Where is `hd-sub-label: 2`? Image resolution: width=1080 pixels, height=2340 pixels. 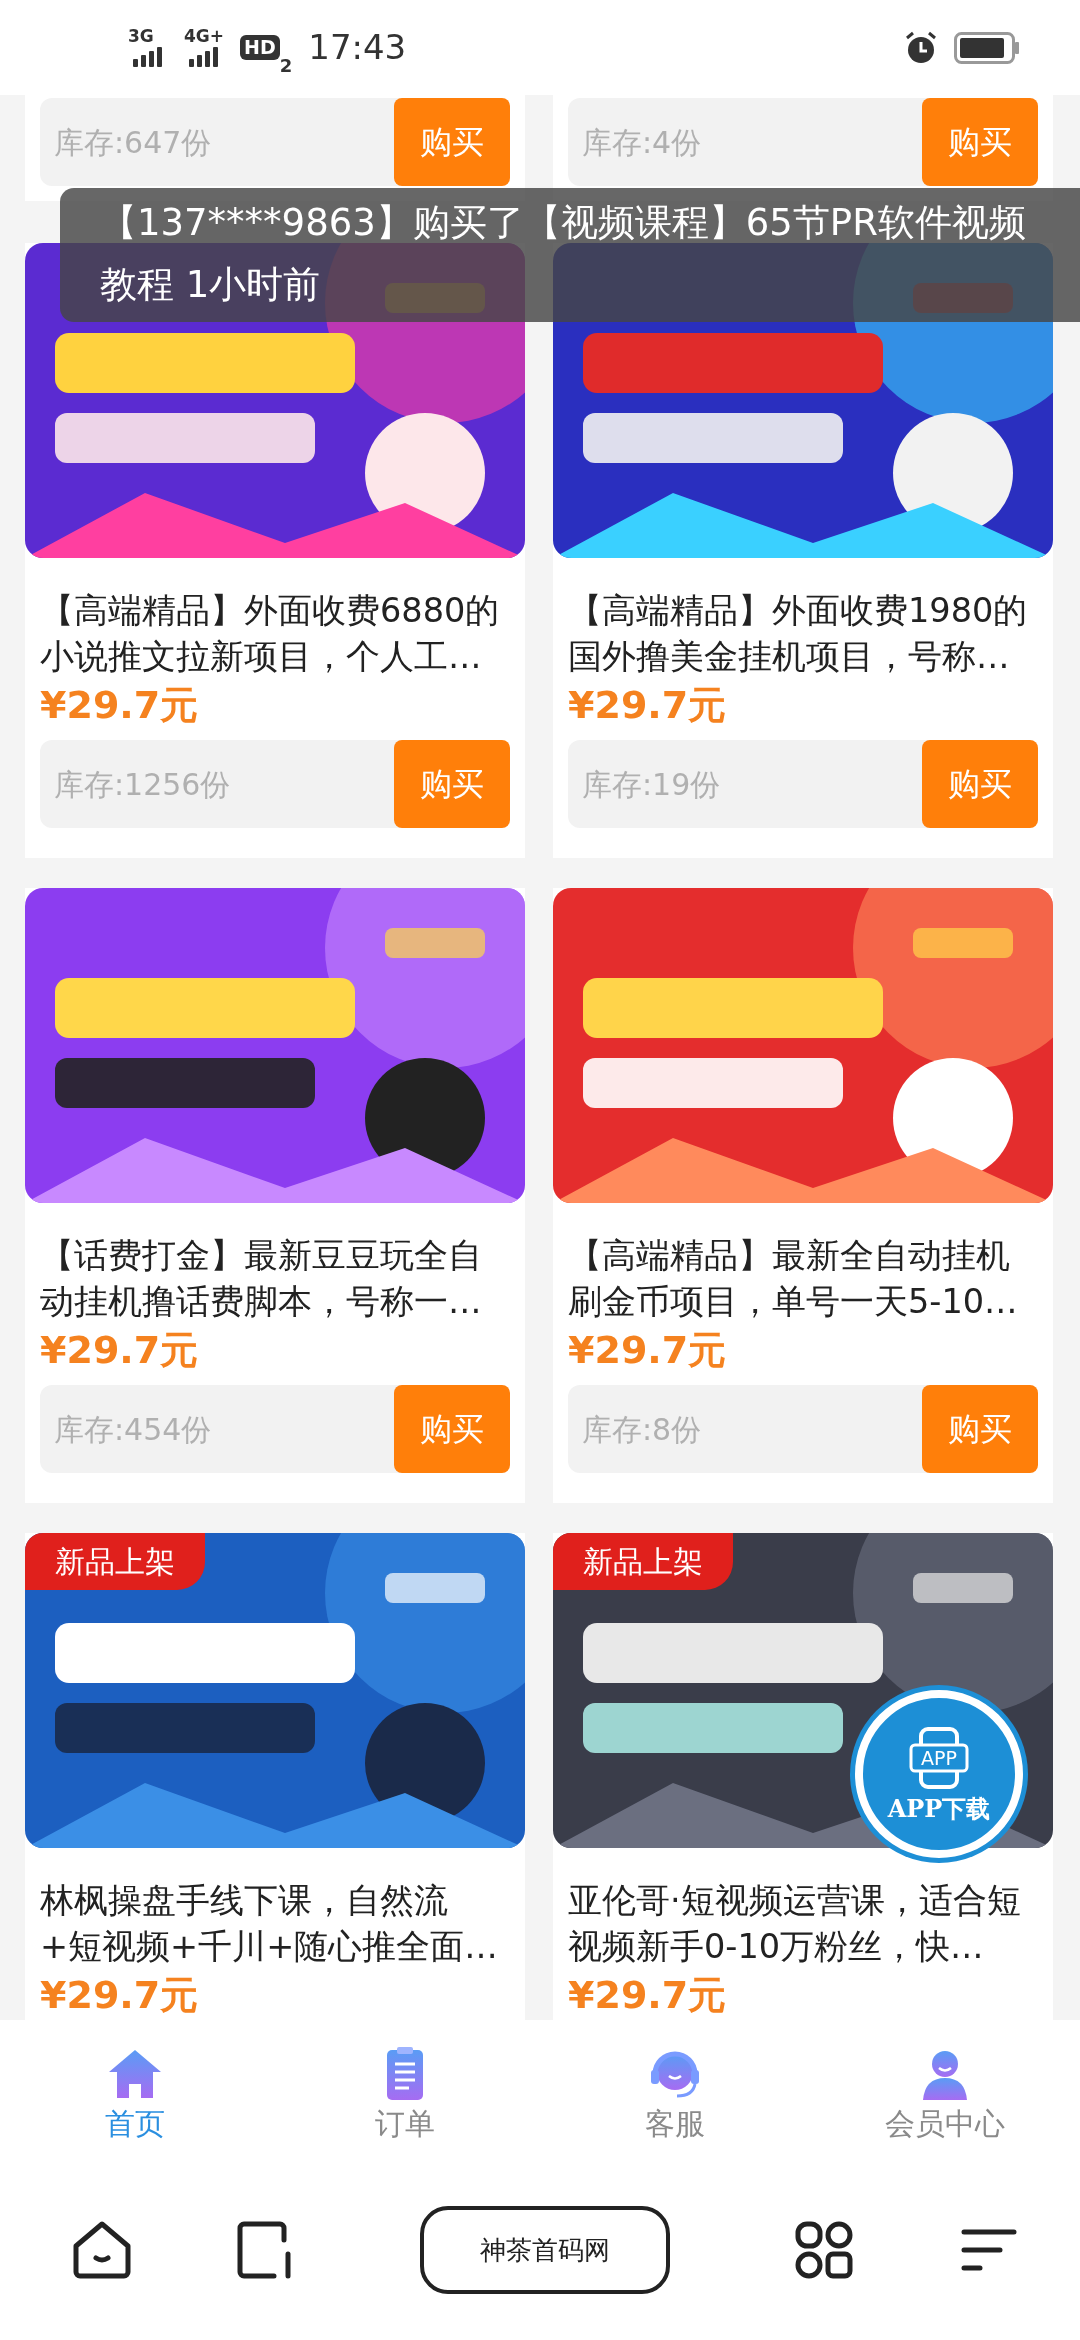
hd-sub-label: 2 is located at coordinates (286, 66).